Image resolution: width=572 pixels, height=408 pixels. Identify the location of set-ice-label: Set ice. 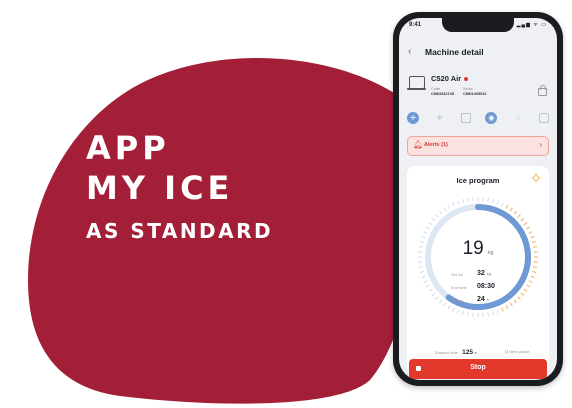
(457, 274).